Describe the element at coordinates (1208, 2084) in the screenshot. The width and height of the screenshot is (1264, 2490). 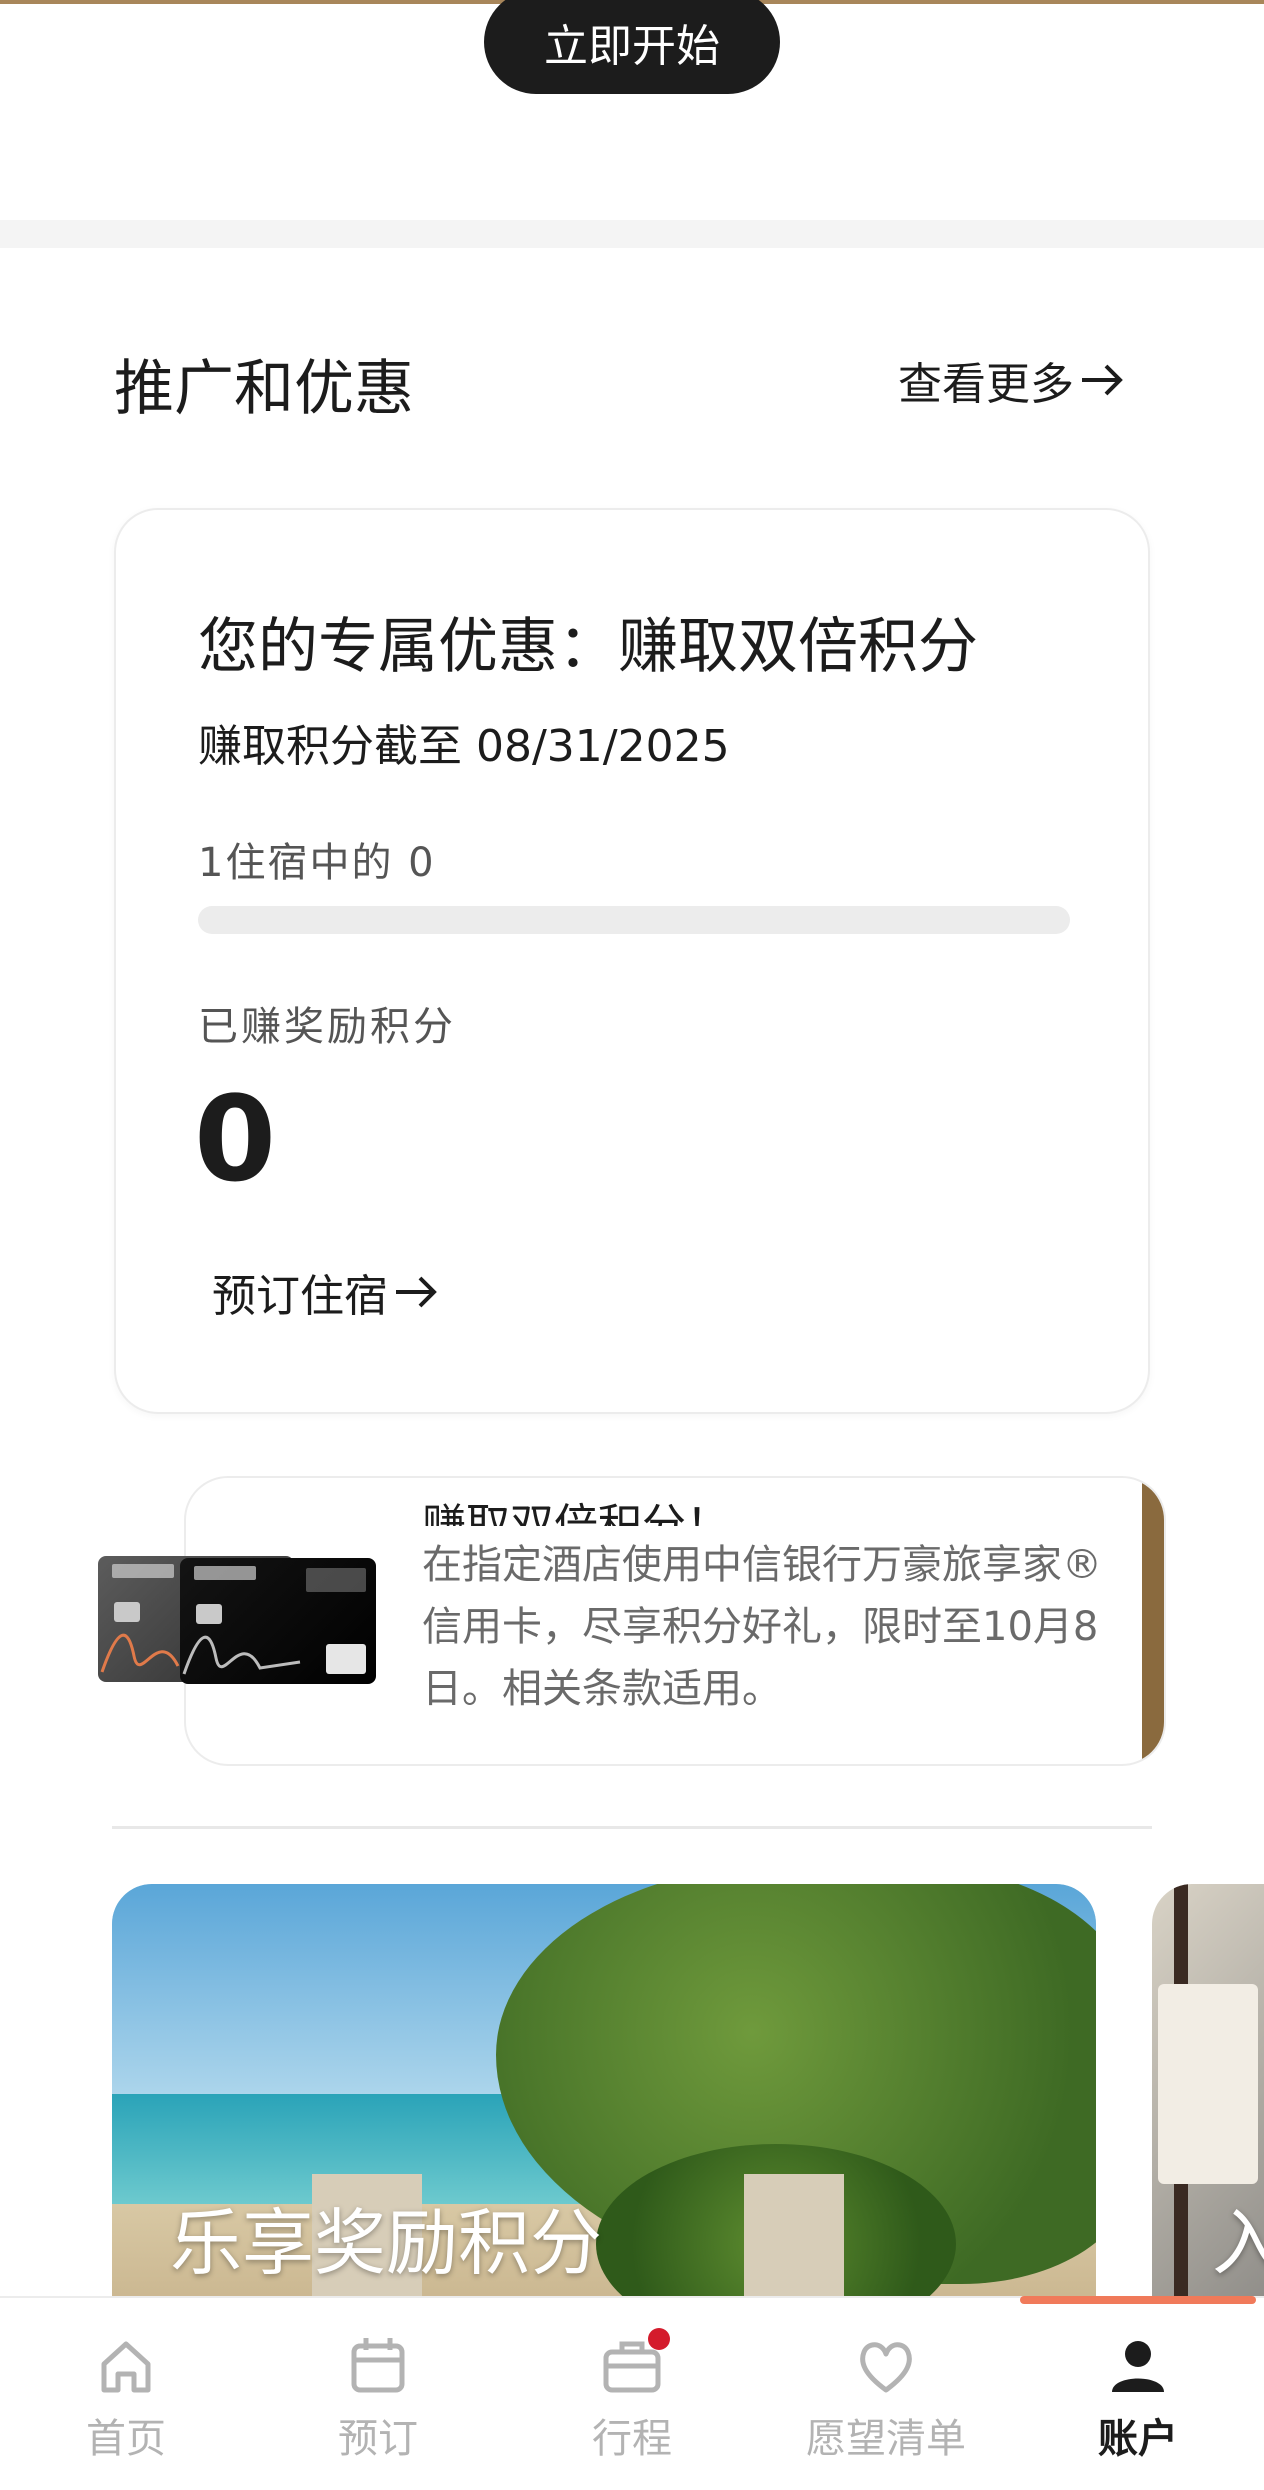
I see `lamp-shade` at that location.